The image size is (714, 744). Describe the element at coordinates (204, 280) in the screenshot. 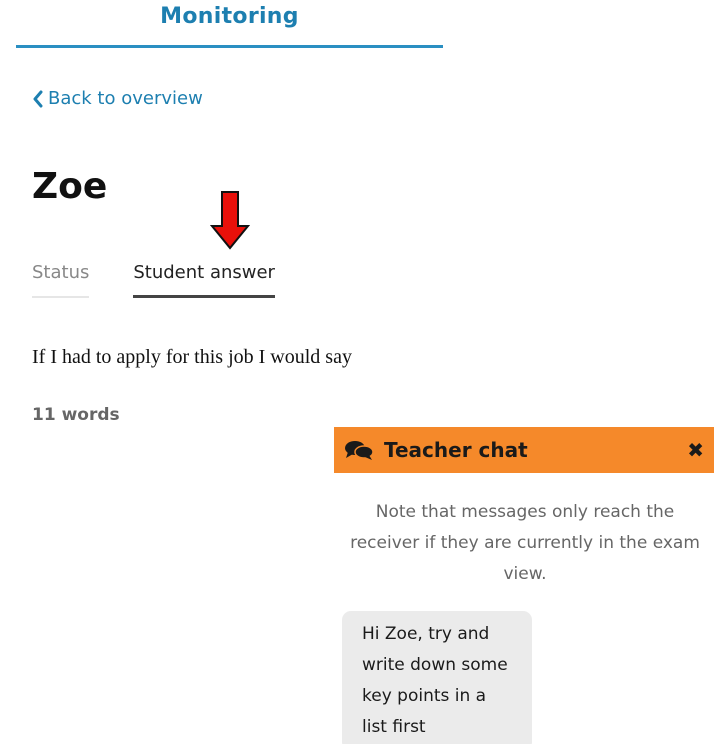

I see `tab-student-answer: Student answer` at that location.